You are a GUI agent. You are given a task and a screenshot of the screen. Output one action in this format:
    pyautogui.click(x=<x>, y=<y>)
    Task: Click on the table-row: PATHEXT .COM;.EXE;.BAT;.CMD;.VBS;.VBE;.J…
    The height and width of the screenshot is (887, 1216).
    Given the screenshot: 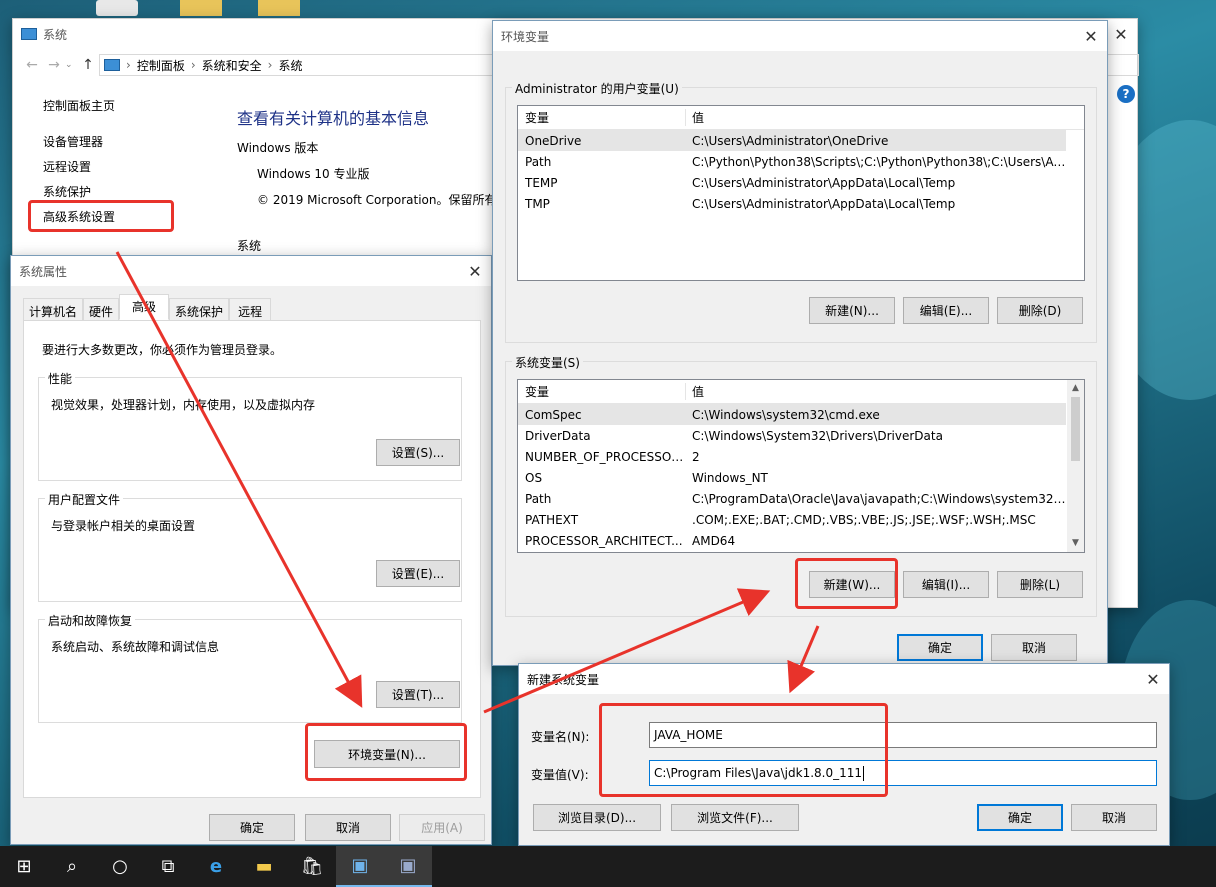 What is the action you would take?
    pyautogui.click(x=792, y=519)
    